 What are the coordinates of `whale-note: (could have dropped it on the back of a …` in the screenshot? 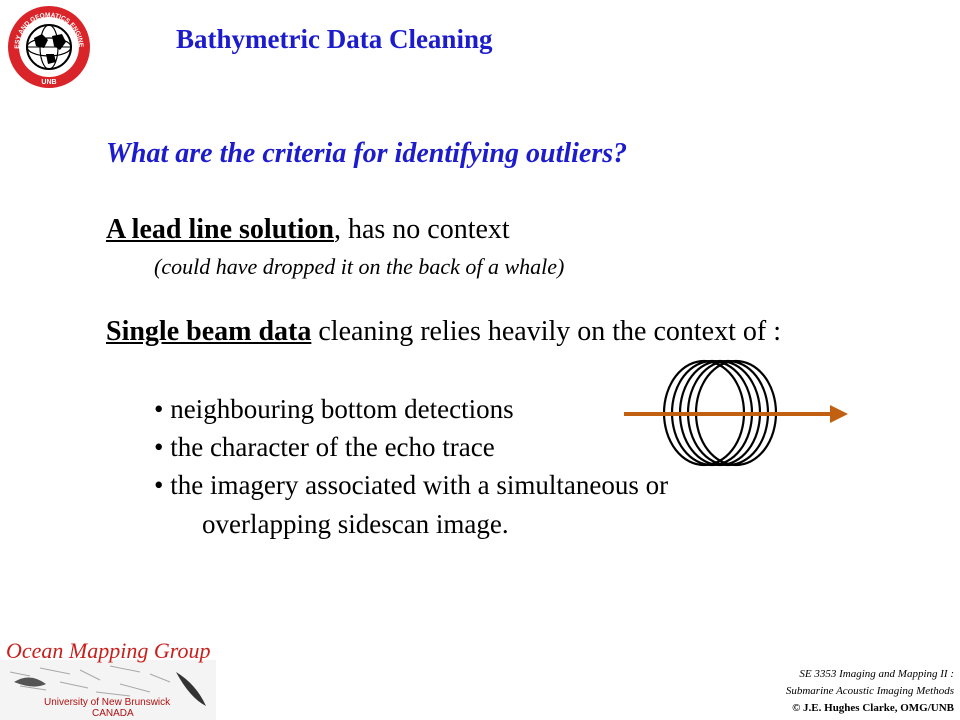 It's located at (359, 266).